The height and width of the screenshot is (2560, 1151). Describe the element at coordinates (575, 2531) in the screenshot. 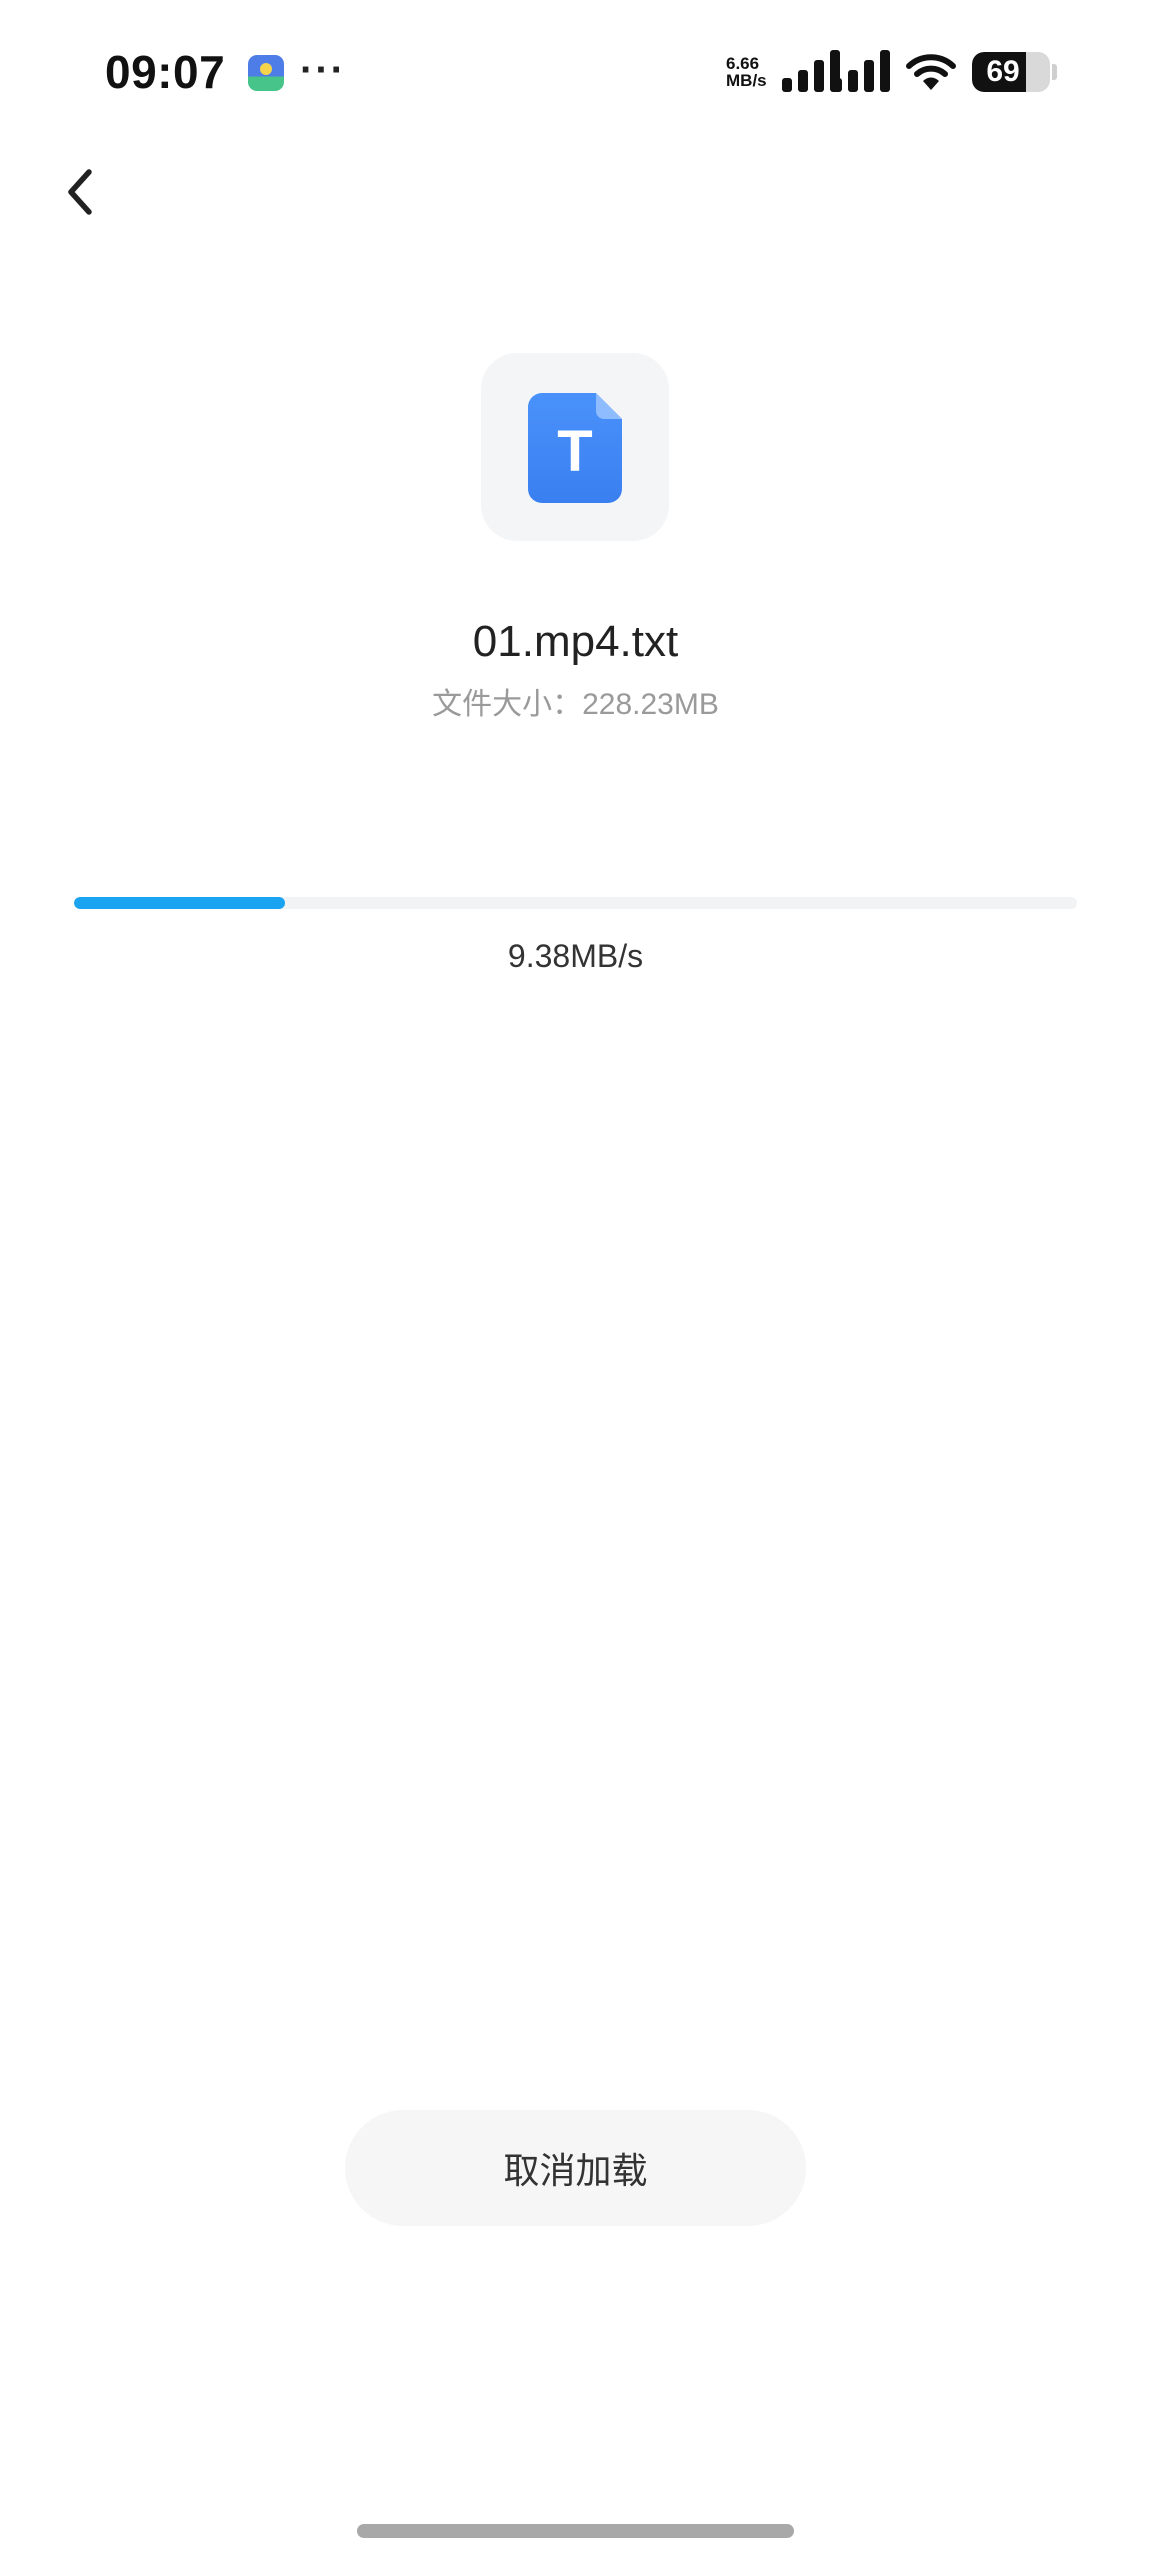

I see `home-indicator` at that location.